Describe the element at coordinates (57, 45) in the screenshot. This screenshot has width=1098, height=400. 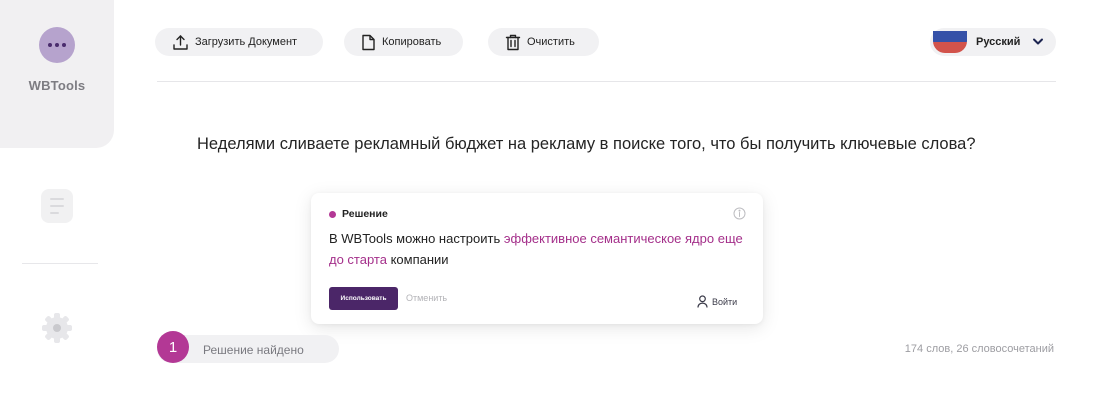
I see `more-dots-icon` at that location.